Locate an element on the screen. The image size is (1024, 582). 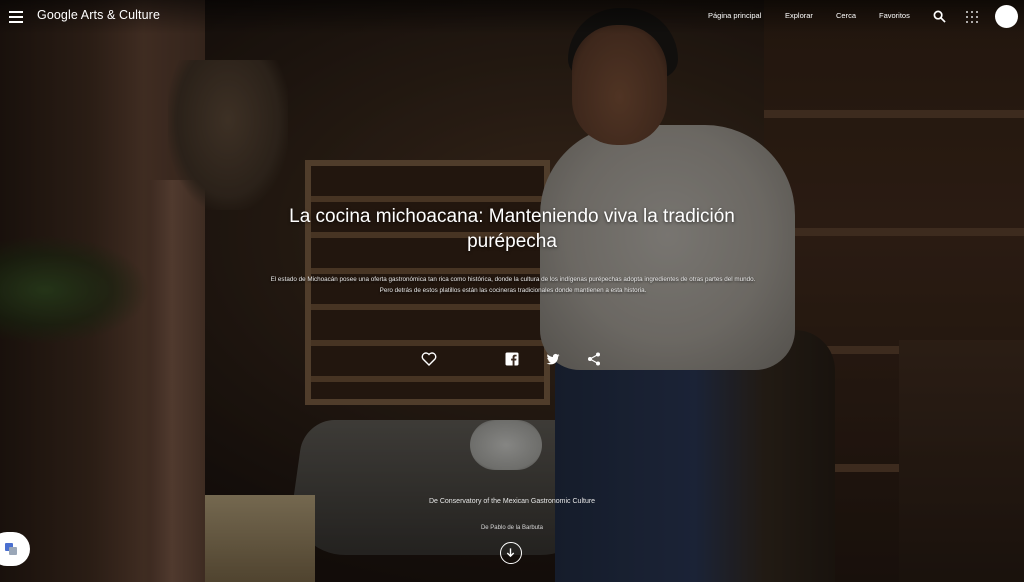
twitter-icon is located at coordinates (553, 359).